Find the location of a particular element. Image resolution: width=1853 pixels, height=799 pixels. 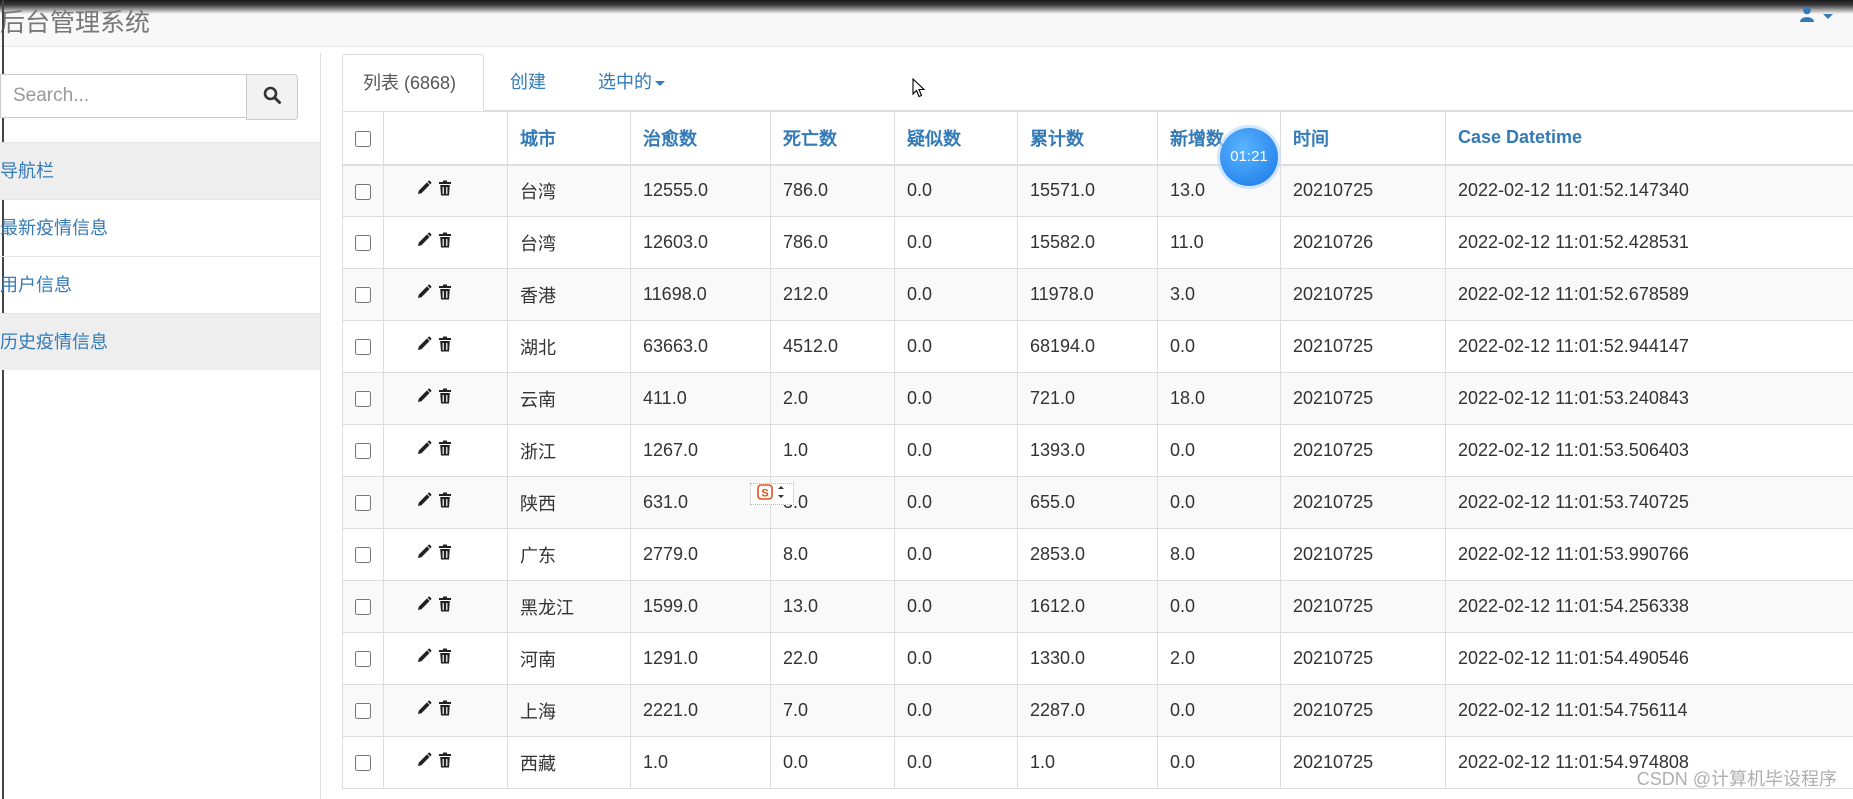

tab-create: 创建 is located at coordinates (528, 82).